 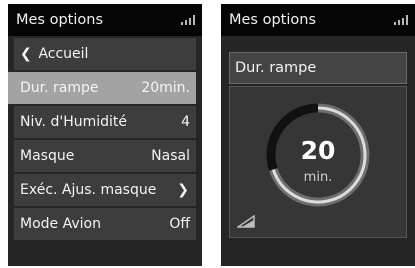 I want to click on menu-item-label: Accueil, so click(x=63, y=54).